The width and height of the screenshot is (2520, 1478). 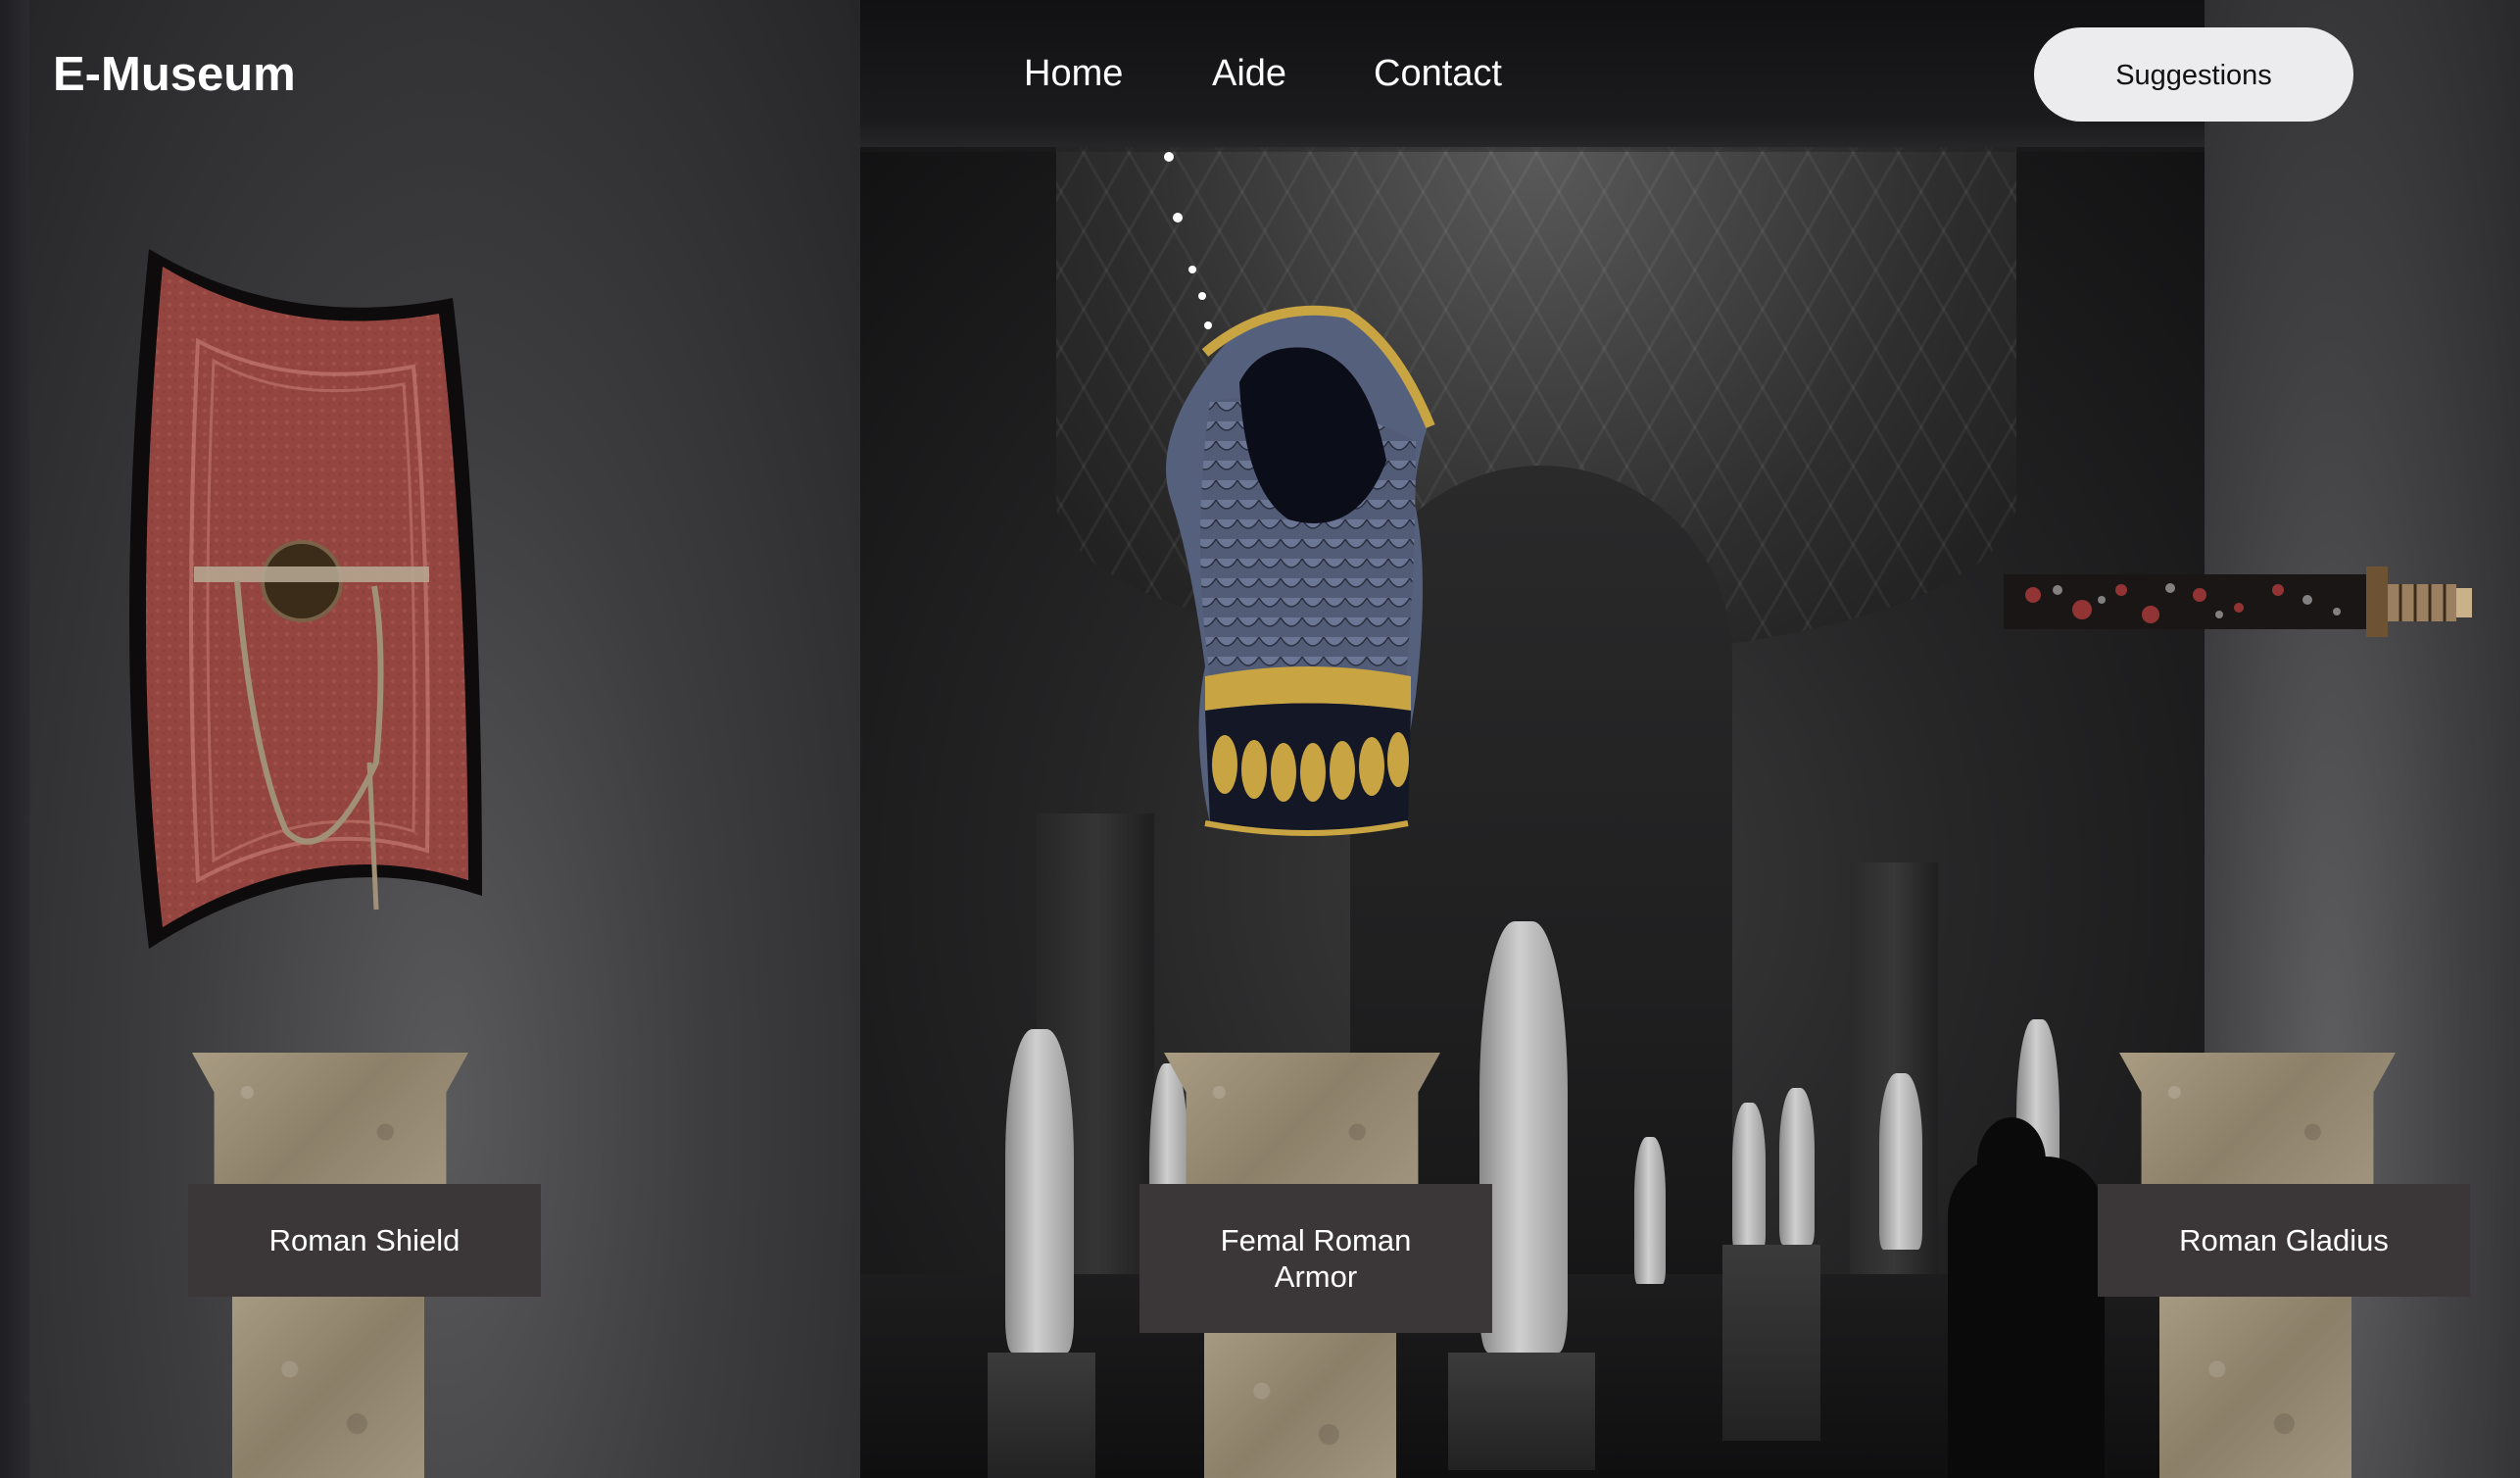 What do you see at coordinates (2284, 1240) in the screenshot?
I see `exhibit-label-roman-gladius: Roman Gladius` at bounding box center [2284, 1240].